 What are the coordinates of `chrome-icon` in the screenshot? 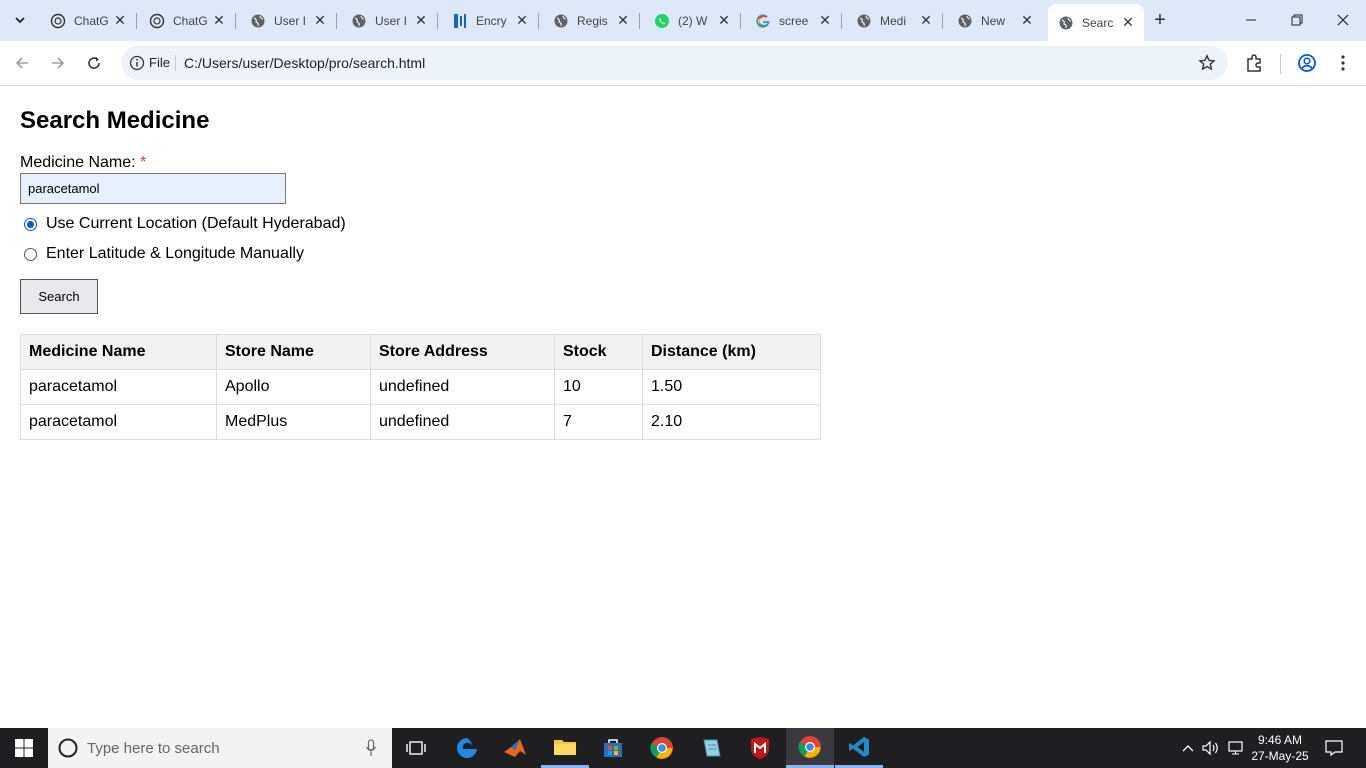 It's located at (661, 748).